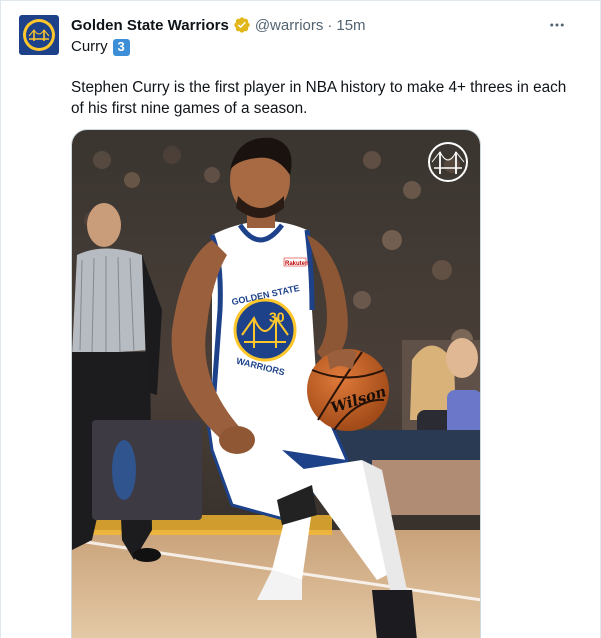  What do you see at coordinates (350, 25) in the screenshot?
I see `timestamp: 15m` at bounding box center [350, 25].